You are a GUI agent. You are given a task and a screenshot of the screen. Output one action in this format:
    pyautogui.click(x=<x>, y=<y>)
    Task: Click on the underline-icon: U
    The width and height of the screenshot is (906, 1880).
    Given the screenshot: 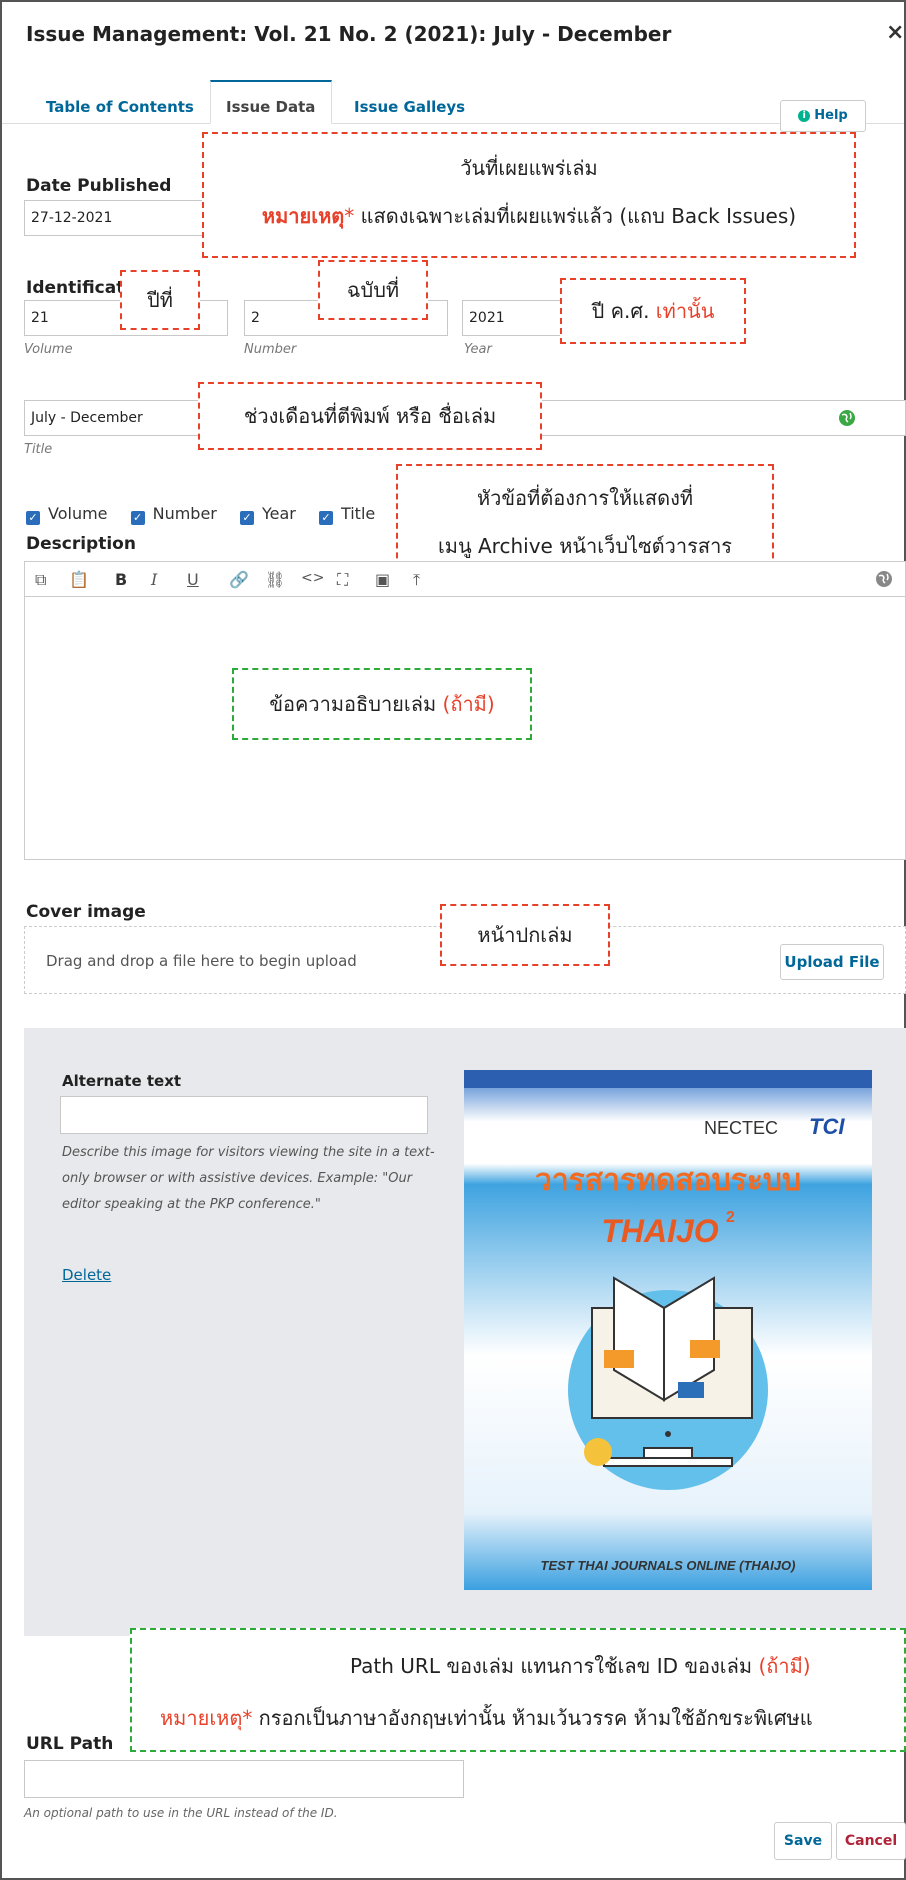 What is the action you would take?
    pyautogui.click(x=193, y=579)
    